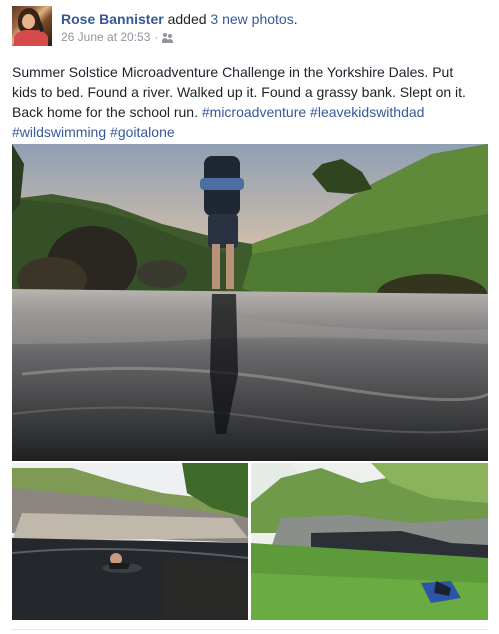  What do you see at coordinates (187, 19) in the screenshot?
I see `post-action-text: added` at bounding box center [187, 19].